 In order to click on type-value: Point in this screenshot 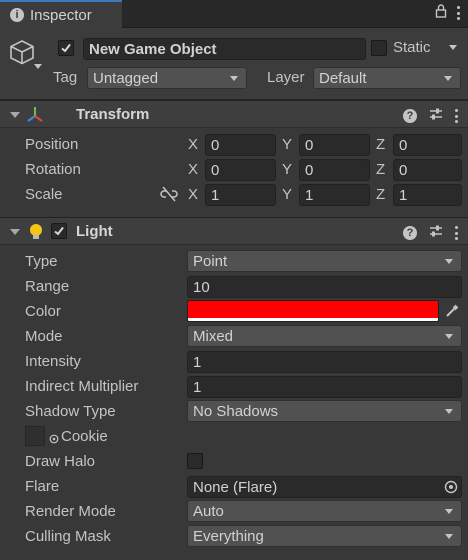, I will do `click(210, 261)`.